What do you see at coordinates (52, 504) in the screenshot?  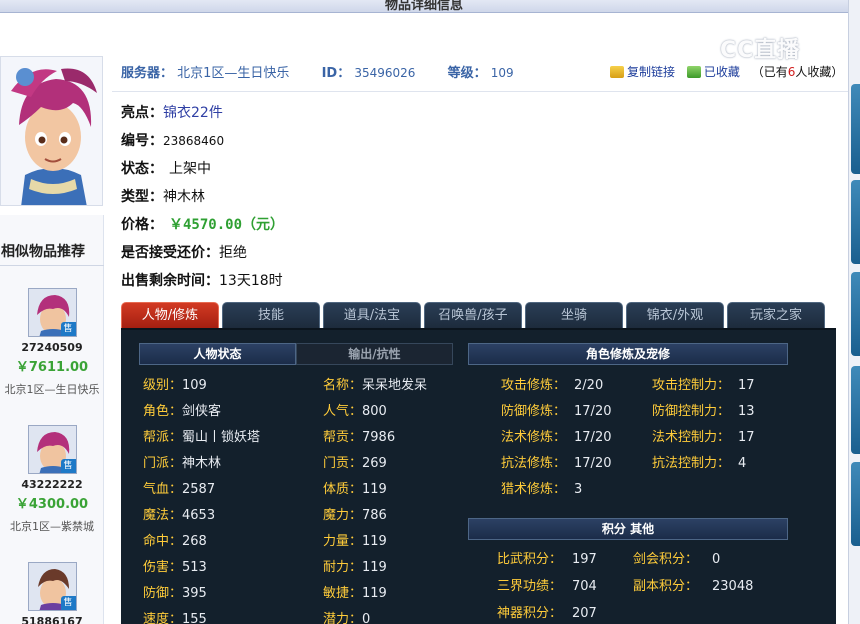 I see `similar-item-price: ￥4300.00` at bounding box center [52, 504].